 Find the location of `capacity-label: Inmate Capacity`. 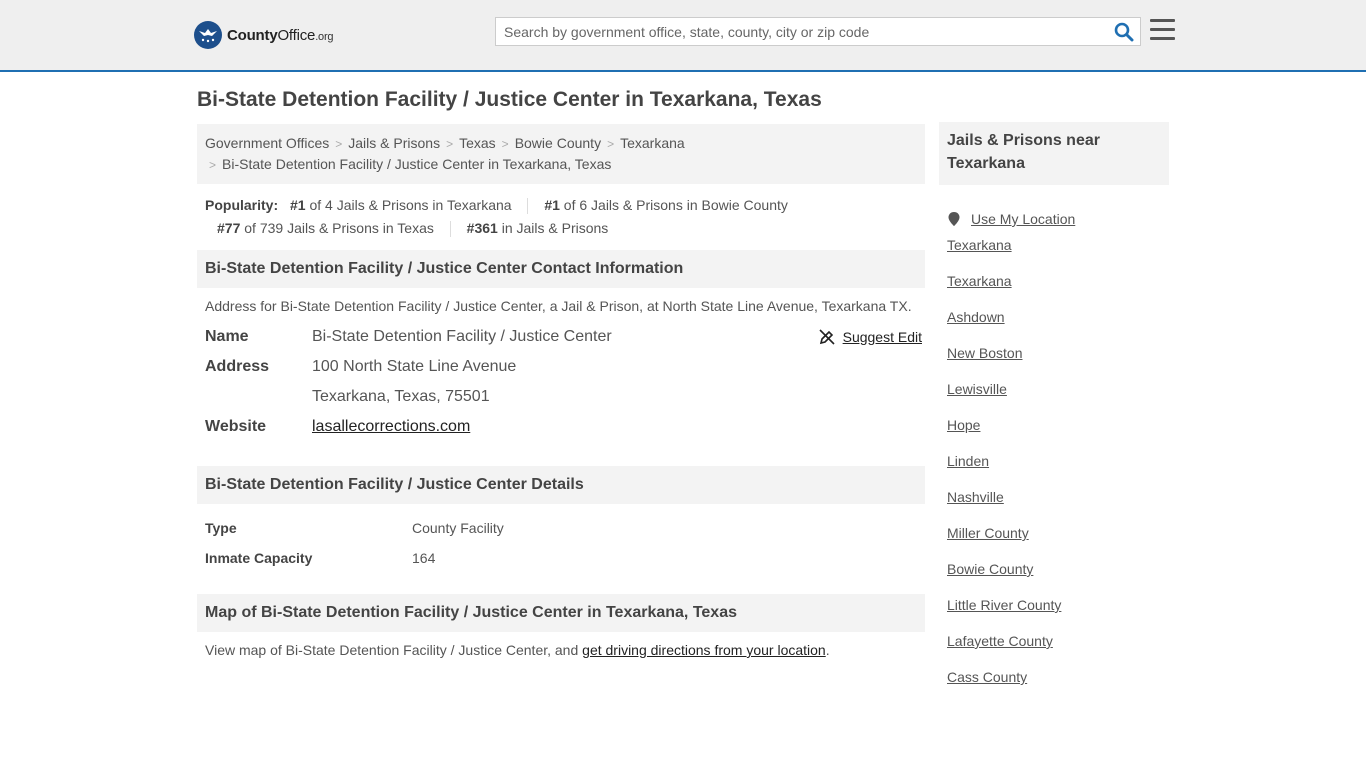

capacity-label: Inmate Capacity is located at coordinates (259, 558).